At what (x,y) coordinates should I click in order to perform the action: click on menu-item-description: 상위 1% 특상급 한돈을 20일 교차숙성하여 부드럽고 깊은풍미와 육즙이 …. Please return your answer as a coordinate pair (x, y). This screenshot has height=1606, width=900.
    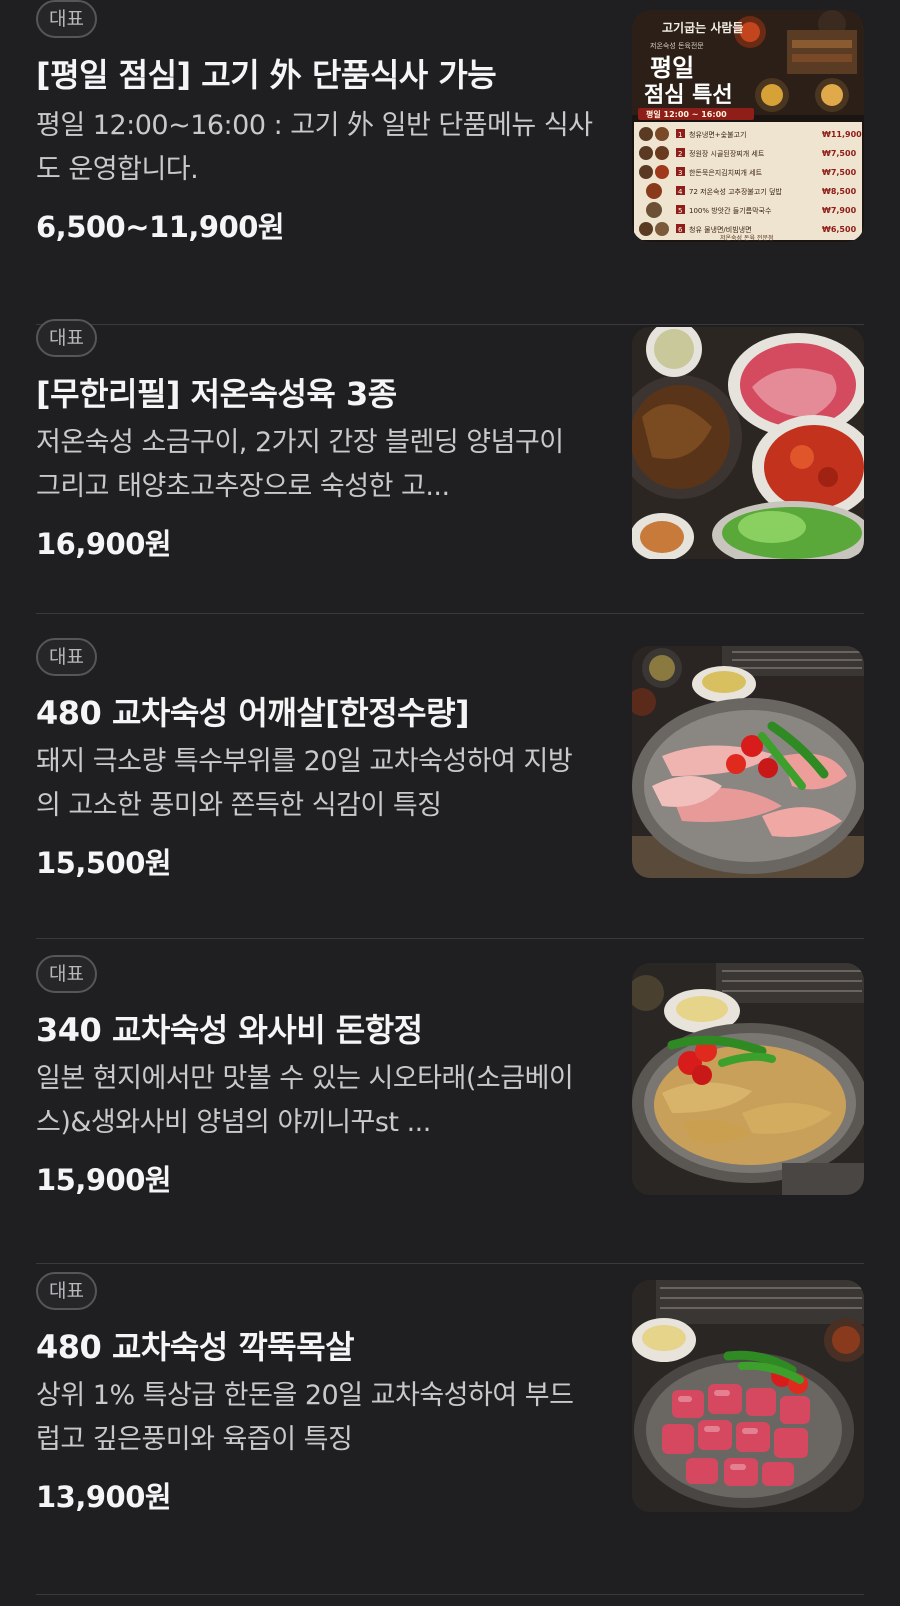
    Looking at the image, I should click on (305, 1417).